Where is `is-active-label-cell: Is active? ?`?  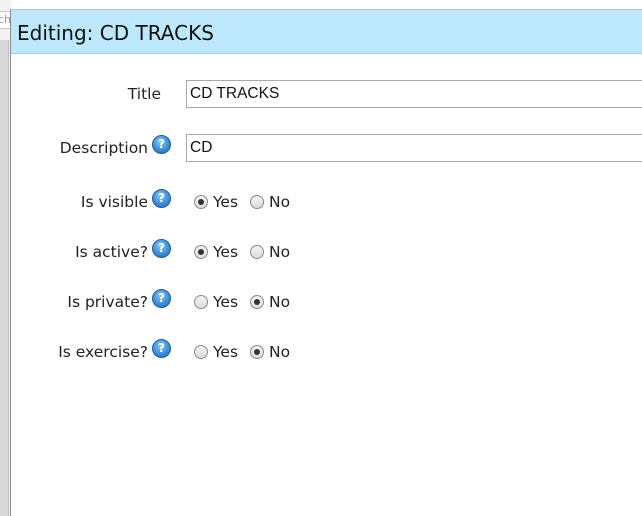 is-active-label-cell: Is active? ? is located at coordinates (123, 252).